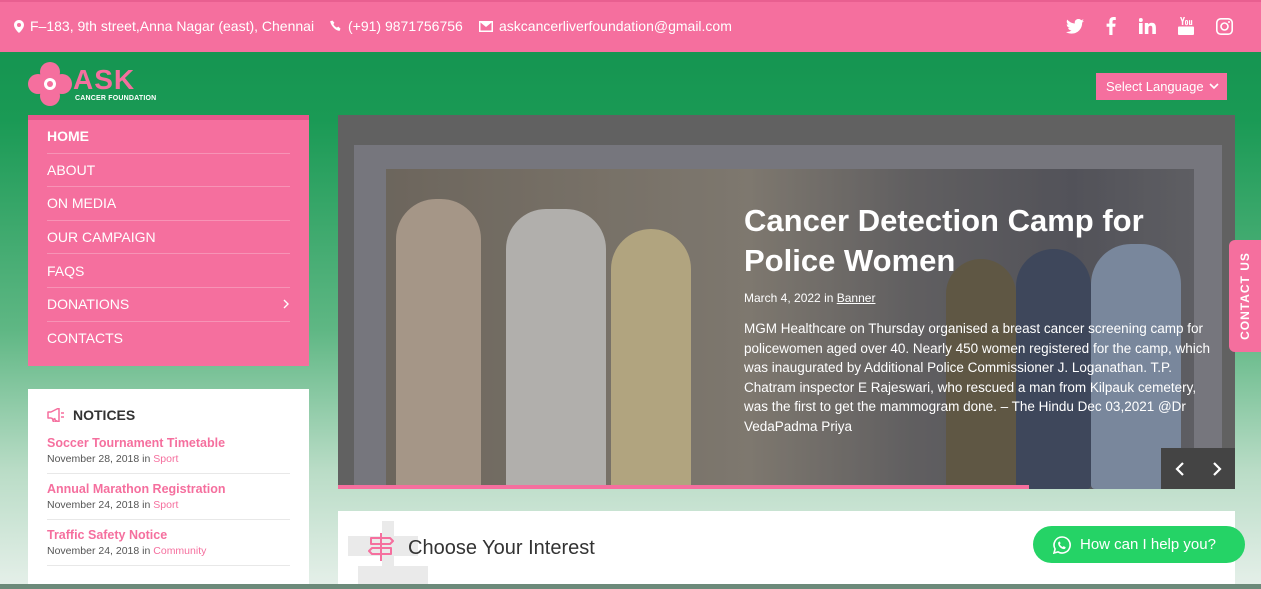  I want to click on banner-category-link: Banner, so click(856, 298).